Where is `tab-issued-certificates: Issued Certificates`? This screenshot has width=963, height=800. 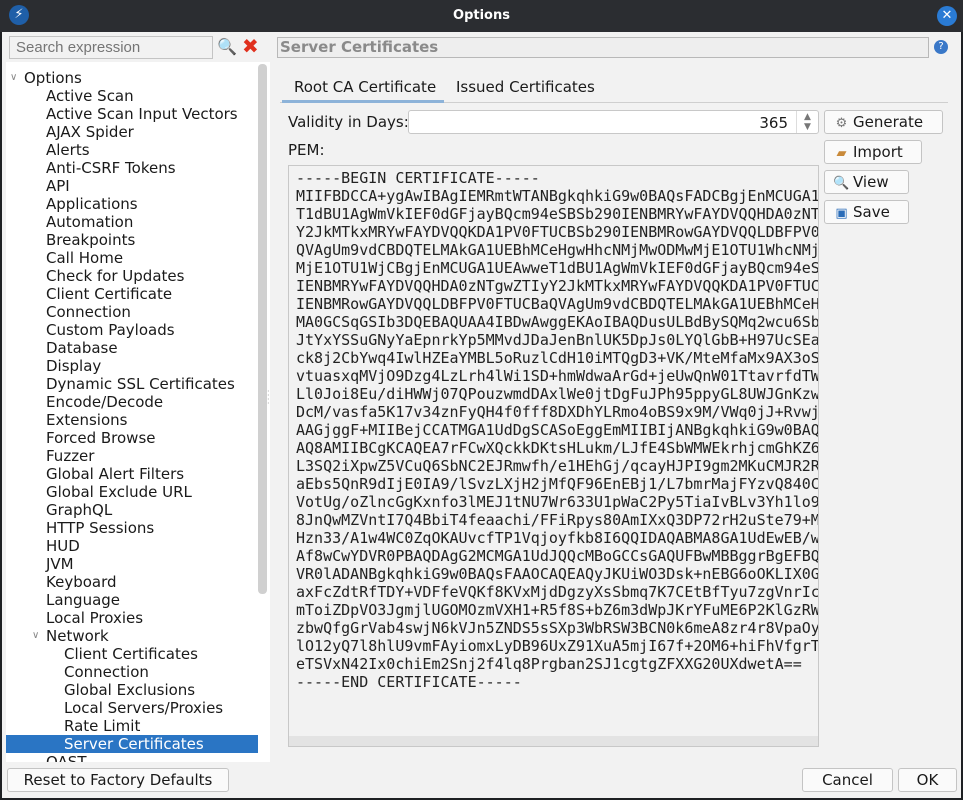 tab-issued-certificates: Issued Certificates is located at coordinates (525, 89).